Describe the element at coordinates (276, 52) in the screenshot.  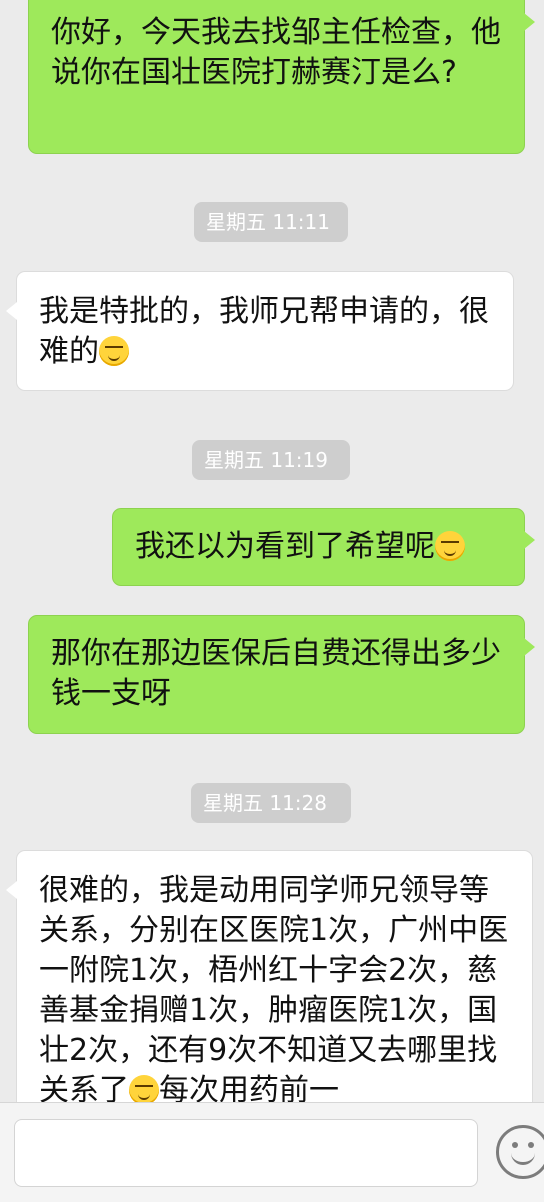
I see `message-text: 你好，今天我去找邹主任检查，他说你在国壮医院打赫赛汀是么?` at that location.